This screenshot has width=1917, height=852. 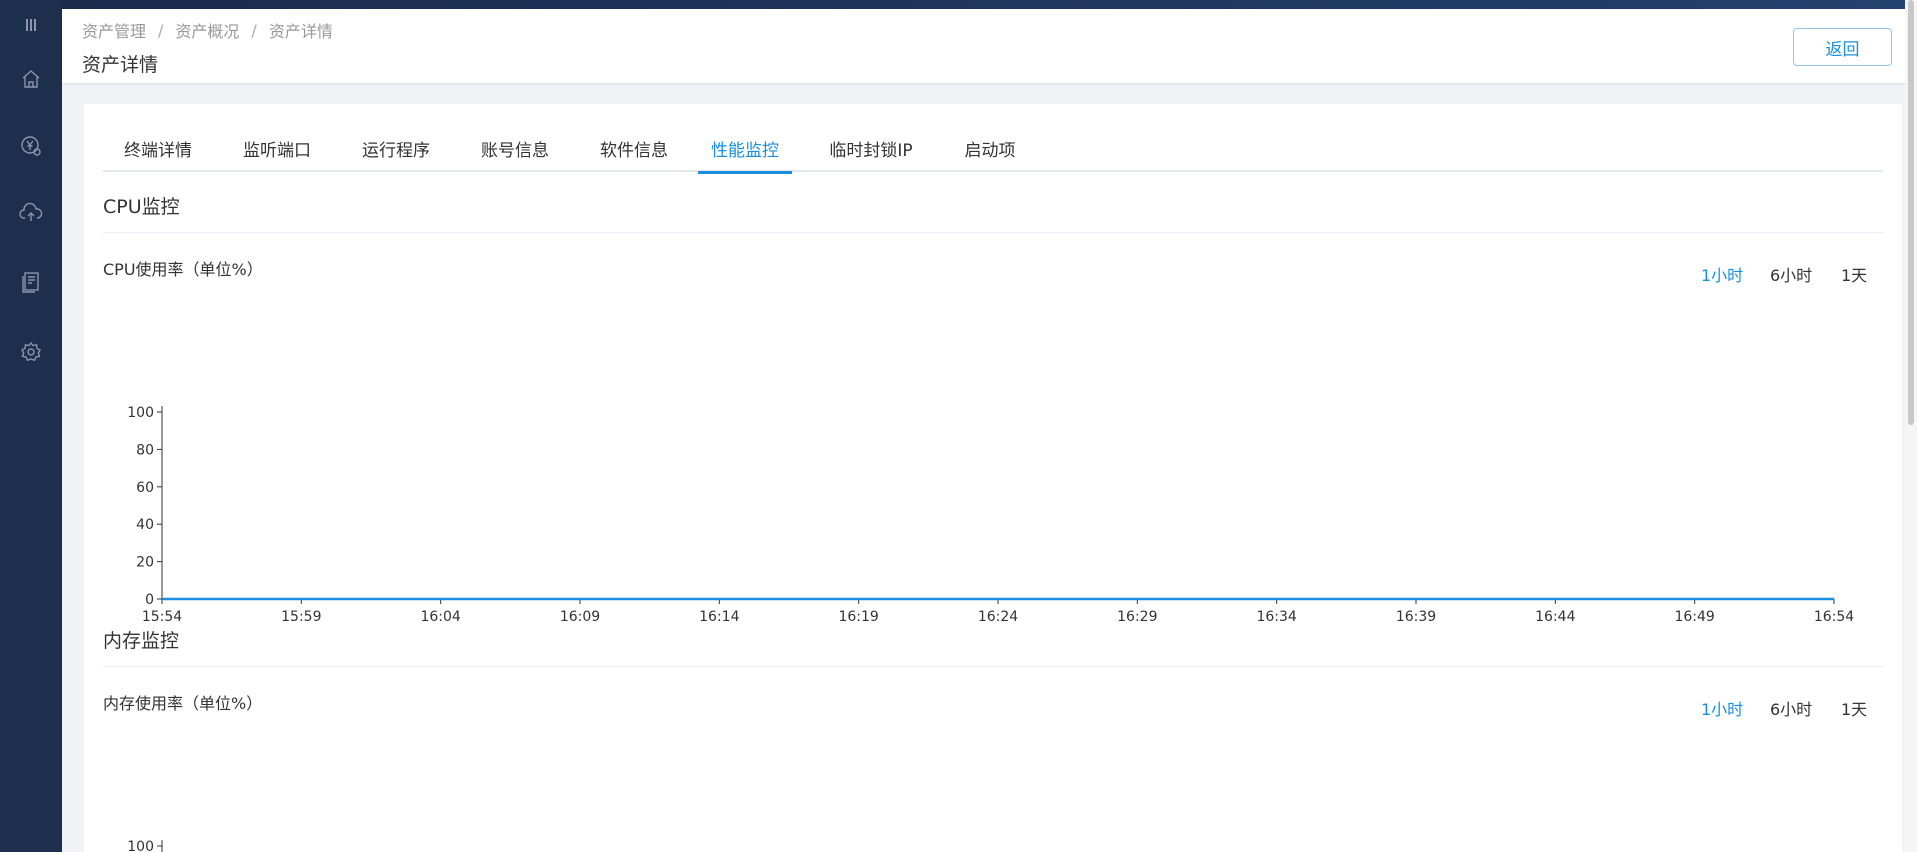 I want to click on x-tick-label: 15:54, so click(x=162, y=617).